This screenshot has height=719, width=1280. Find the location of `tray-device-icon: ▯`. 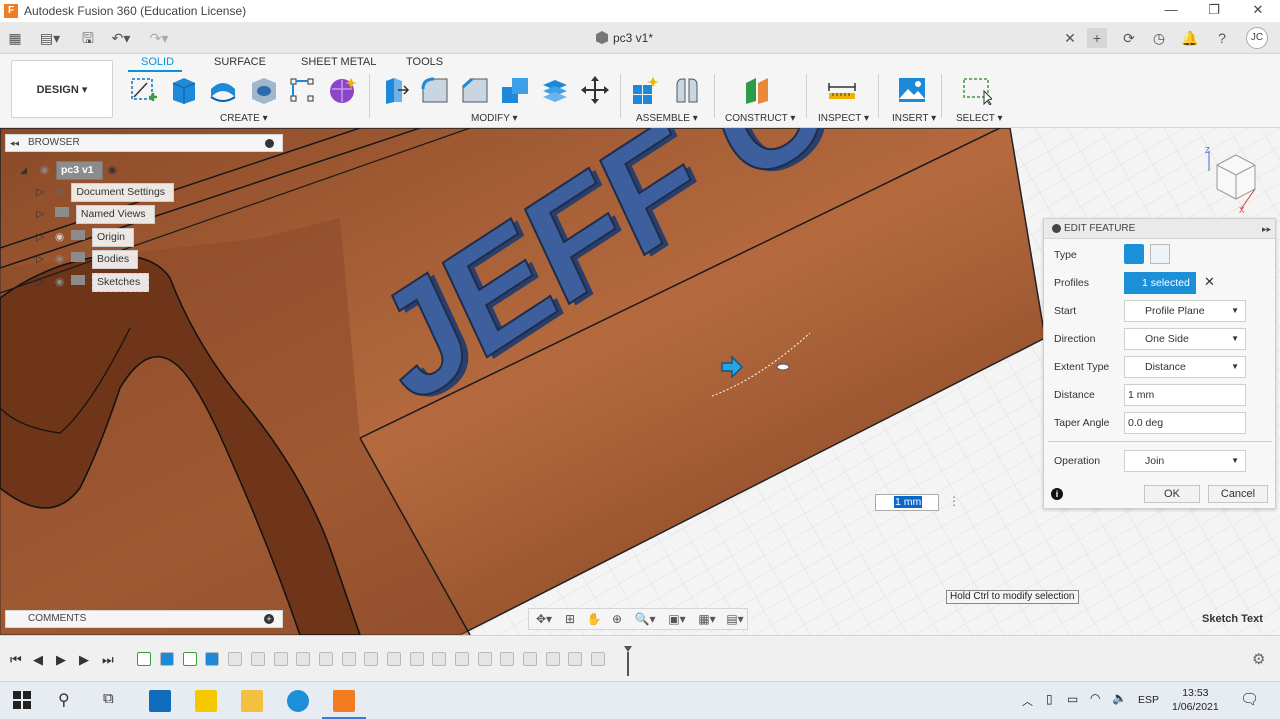

tray-device-icon: ▯ is located at coordinates (1049, 699).